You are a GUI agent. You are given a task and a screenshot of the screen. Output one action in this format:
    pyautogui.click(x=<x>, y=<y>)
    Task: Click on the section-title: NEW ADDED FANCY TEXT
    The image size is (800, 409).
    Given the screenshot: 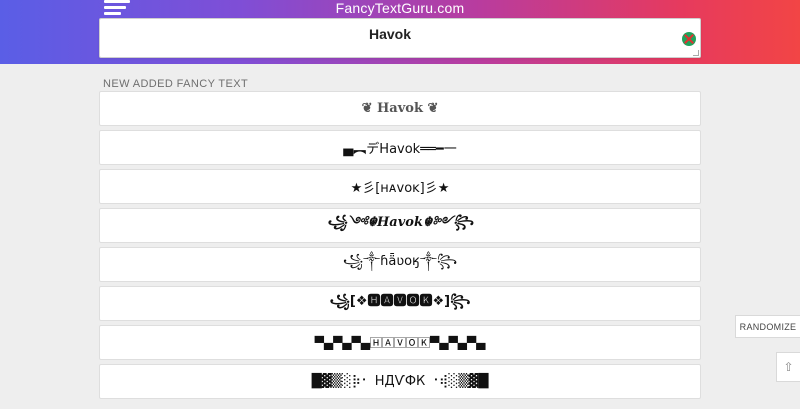 What is the action you would take?
    pyautogui.click(x=176, y=84)
    